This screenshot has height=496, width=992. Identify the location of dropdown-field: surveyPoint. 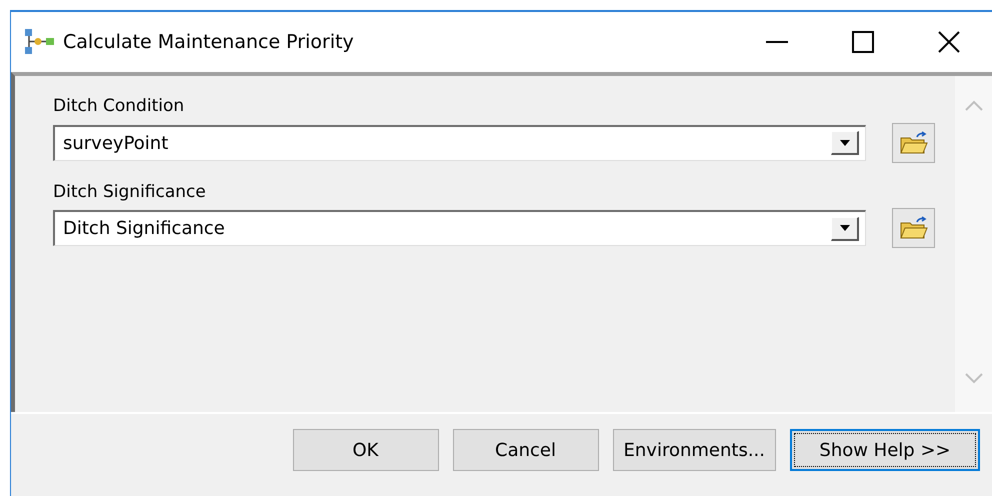
(459, 142).